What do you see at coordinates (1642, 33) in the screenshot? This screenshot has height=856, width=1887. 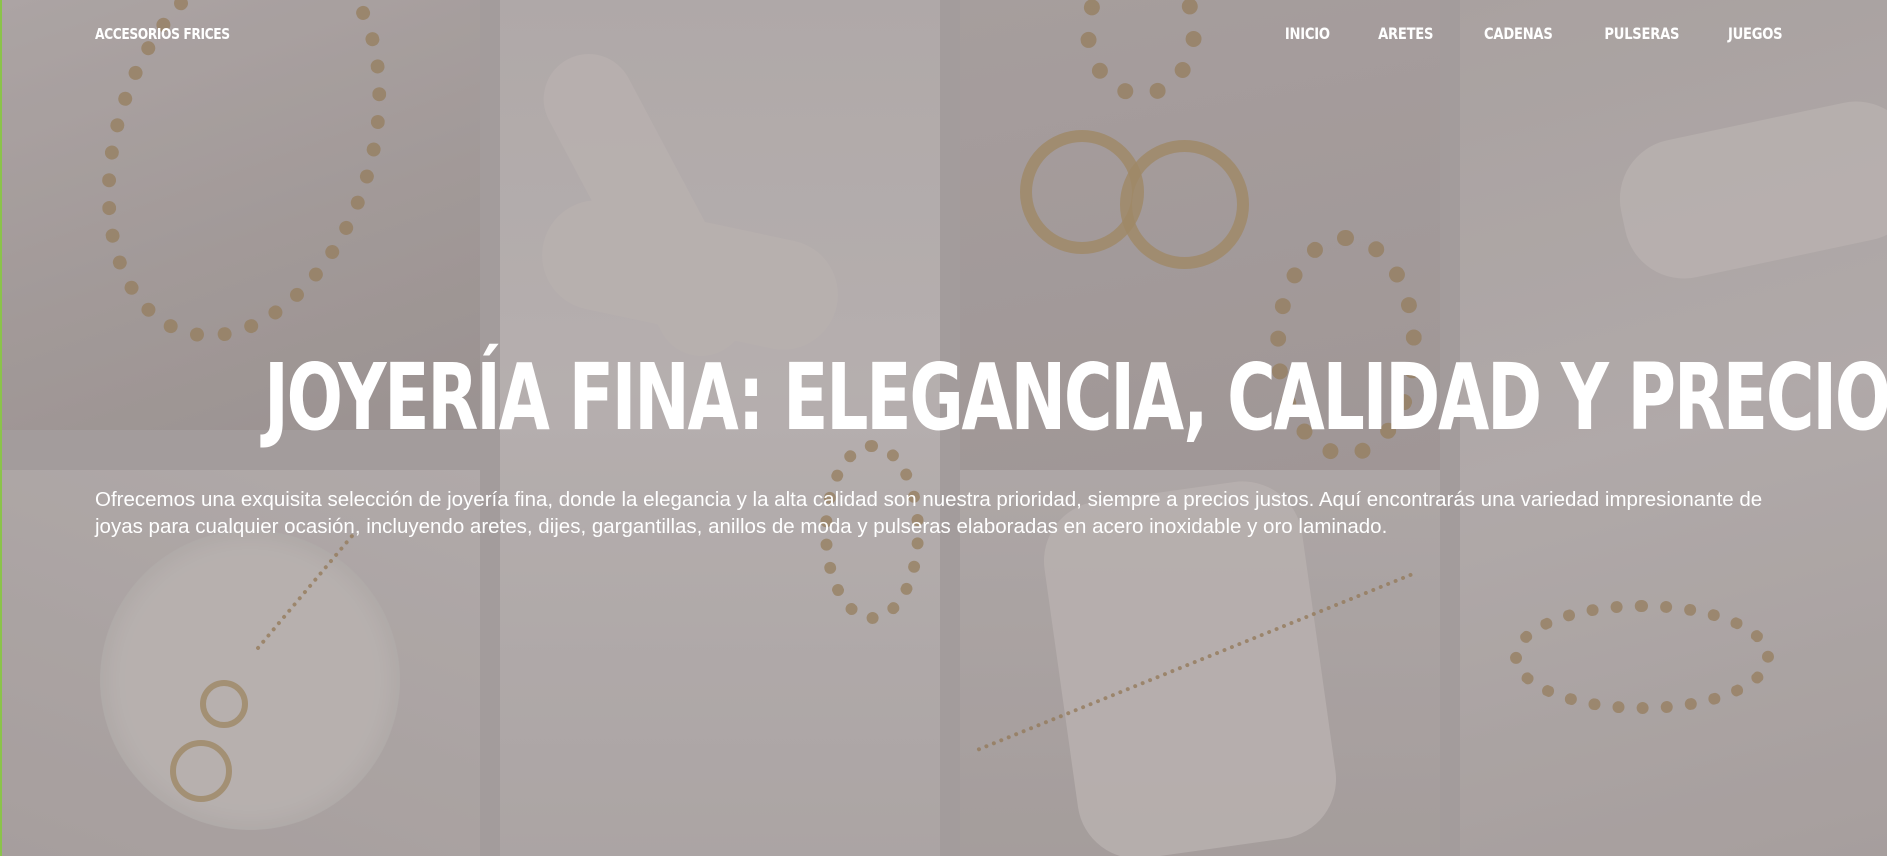 I see `nav-link-pulseras: PULSERAS` at bounding box center [1642, 33].